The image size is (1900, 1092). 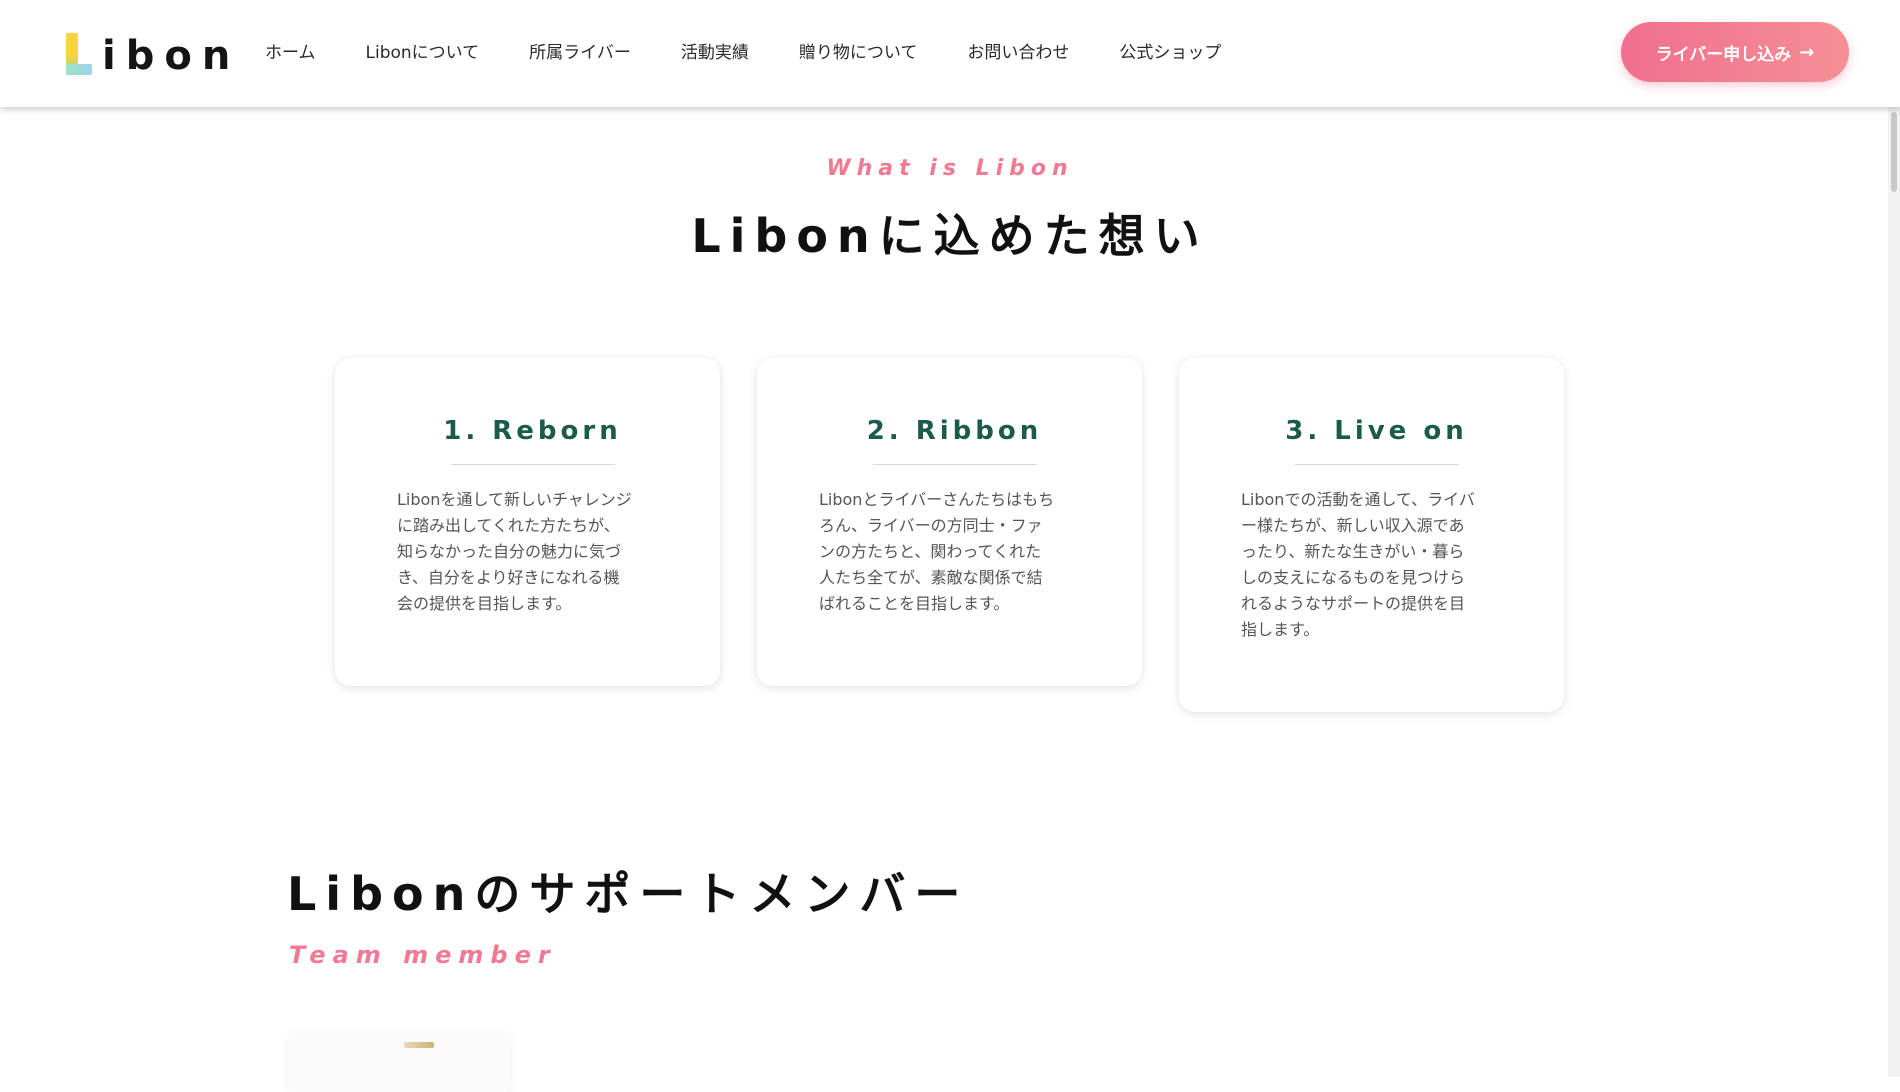 What do you see at coordinates (1353, 551) in the screenshot?
I see `card-line: ったり、新たな生きがい・暮ら` at bounding box center [1353, 551].